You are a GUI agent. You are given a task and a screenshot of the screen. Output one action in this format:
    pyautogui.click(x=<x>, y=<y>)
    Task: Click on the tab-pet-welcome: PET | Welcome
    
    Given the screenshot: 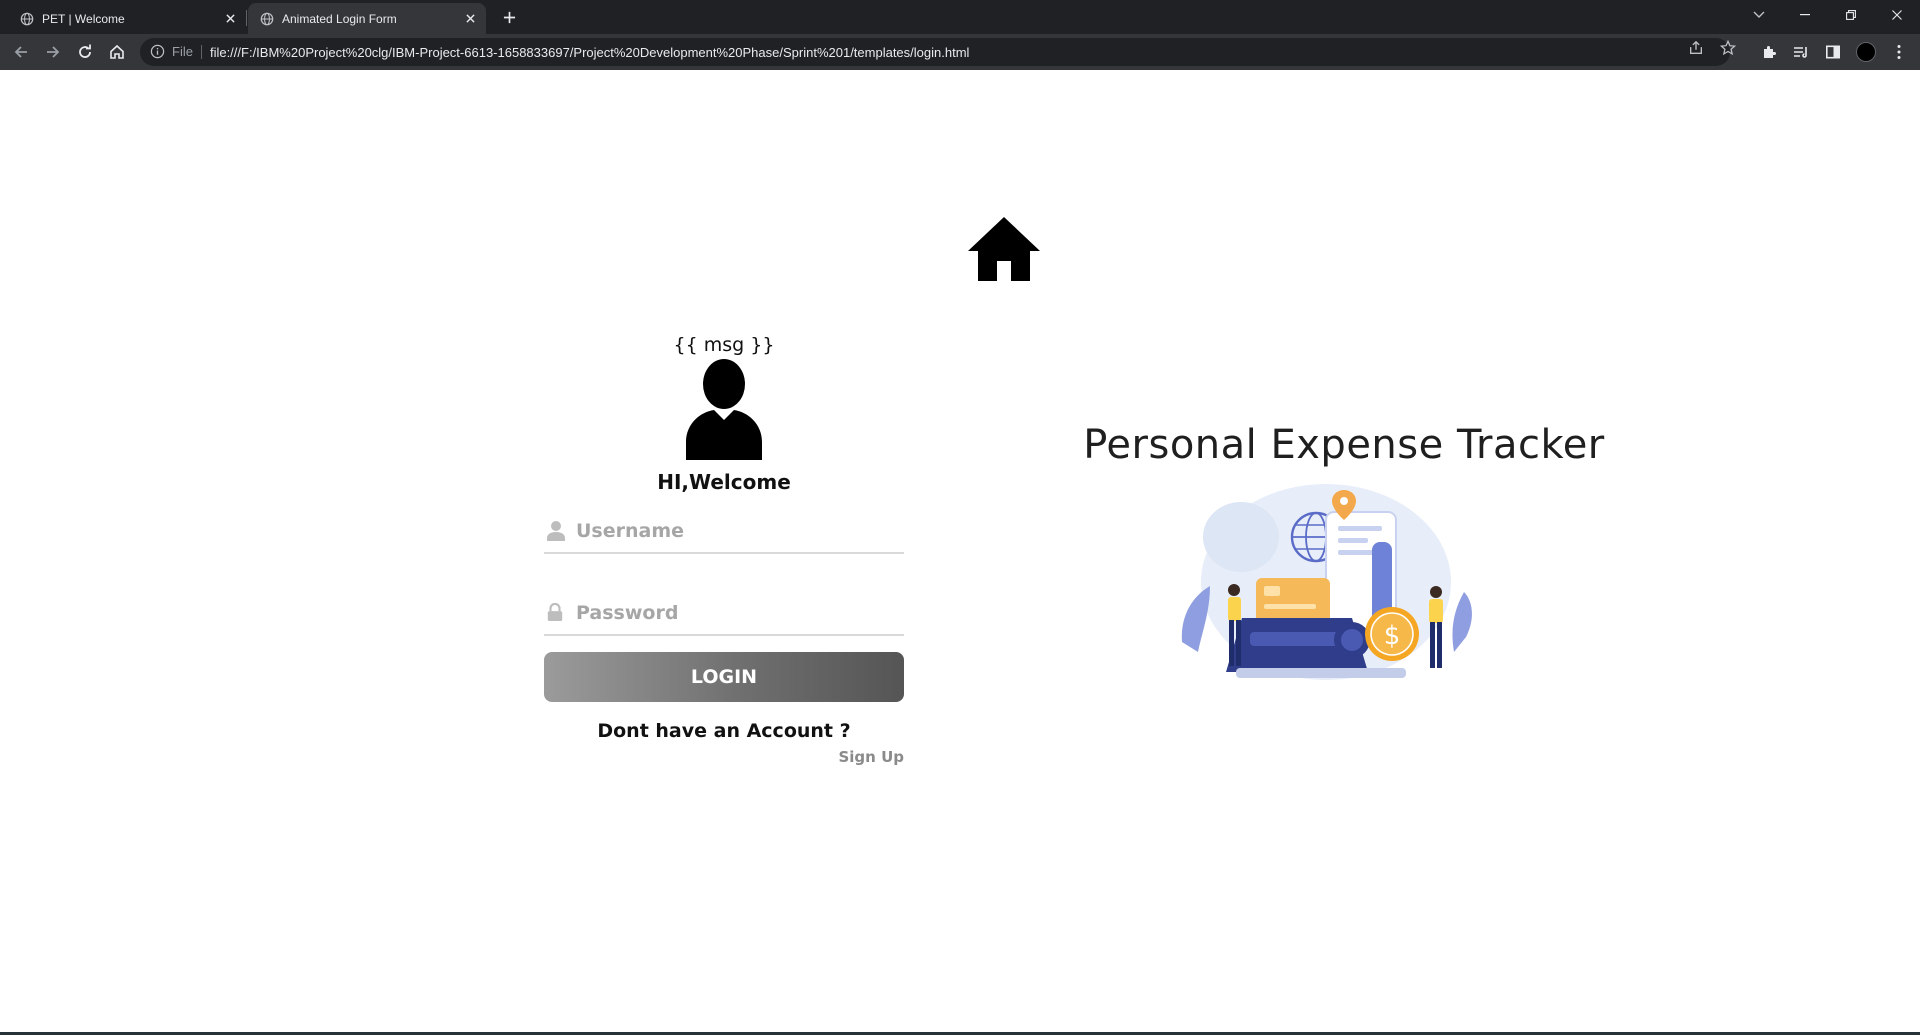 What is the action you would take?
    pyautogui.click(x=127, y=18)
    